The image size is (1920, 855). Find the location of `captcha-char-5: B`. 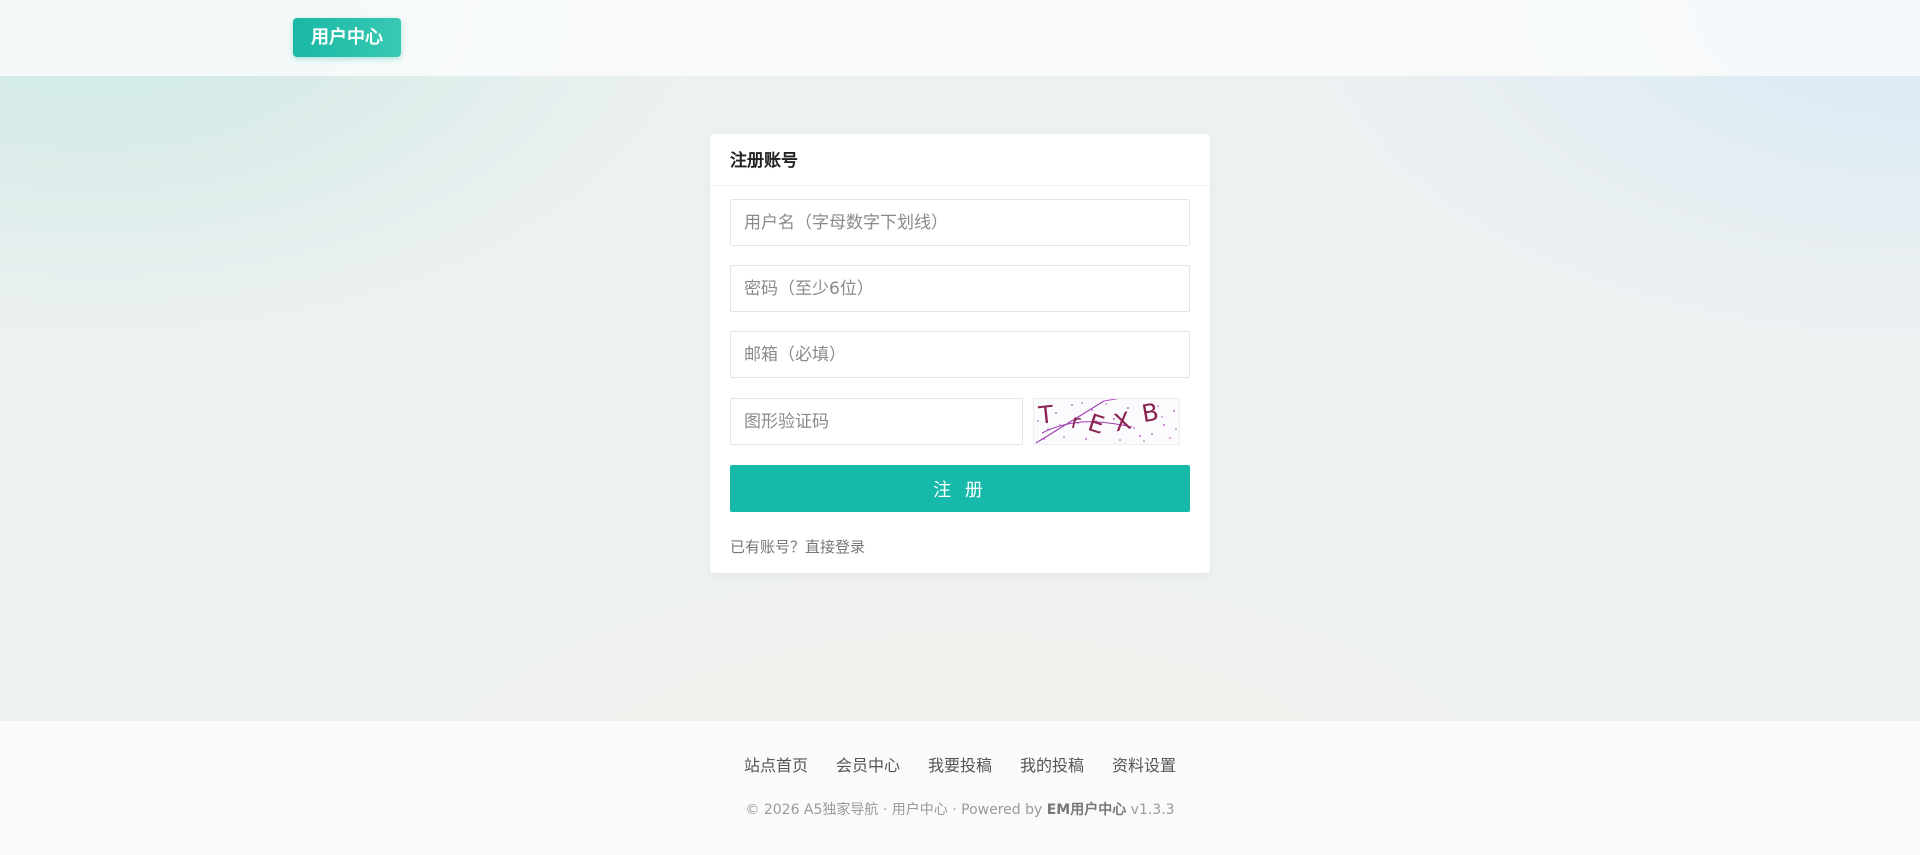

captcha-char-5: B is located at coordinates (1150, 413).